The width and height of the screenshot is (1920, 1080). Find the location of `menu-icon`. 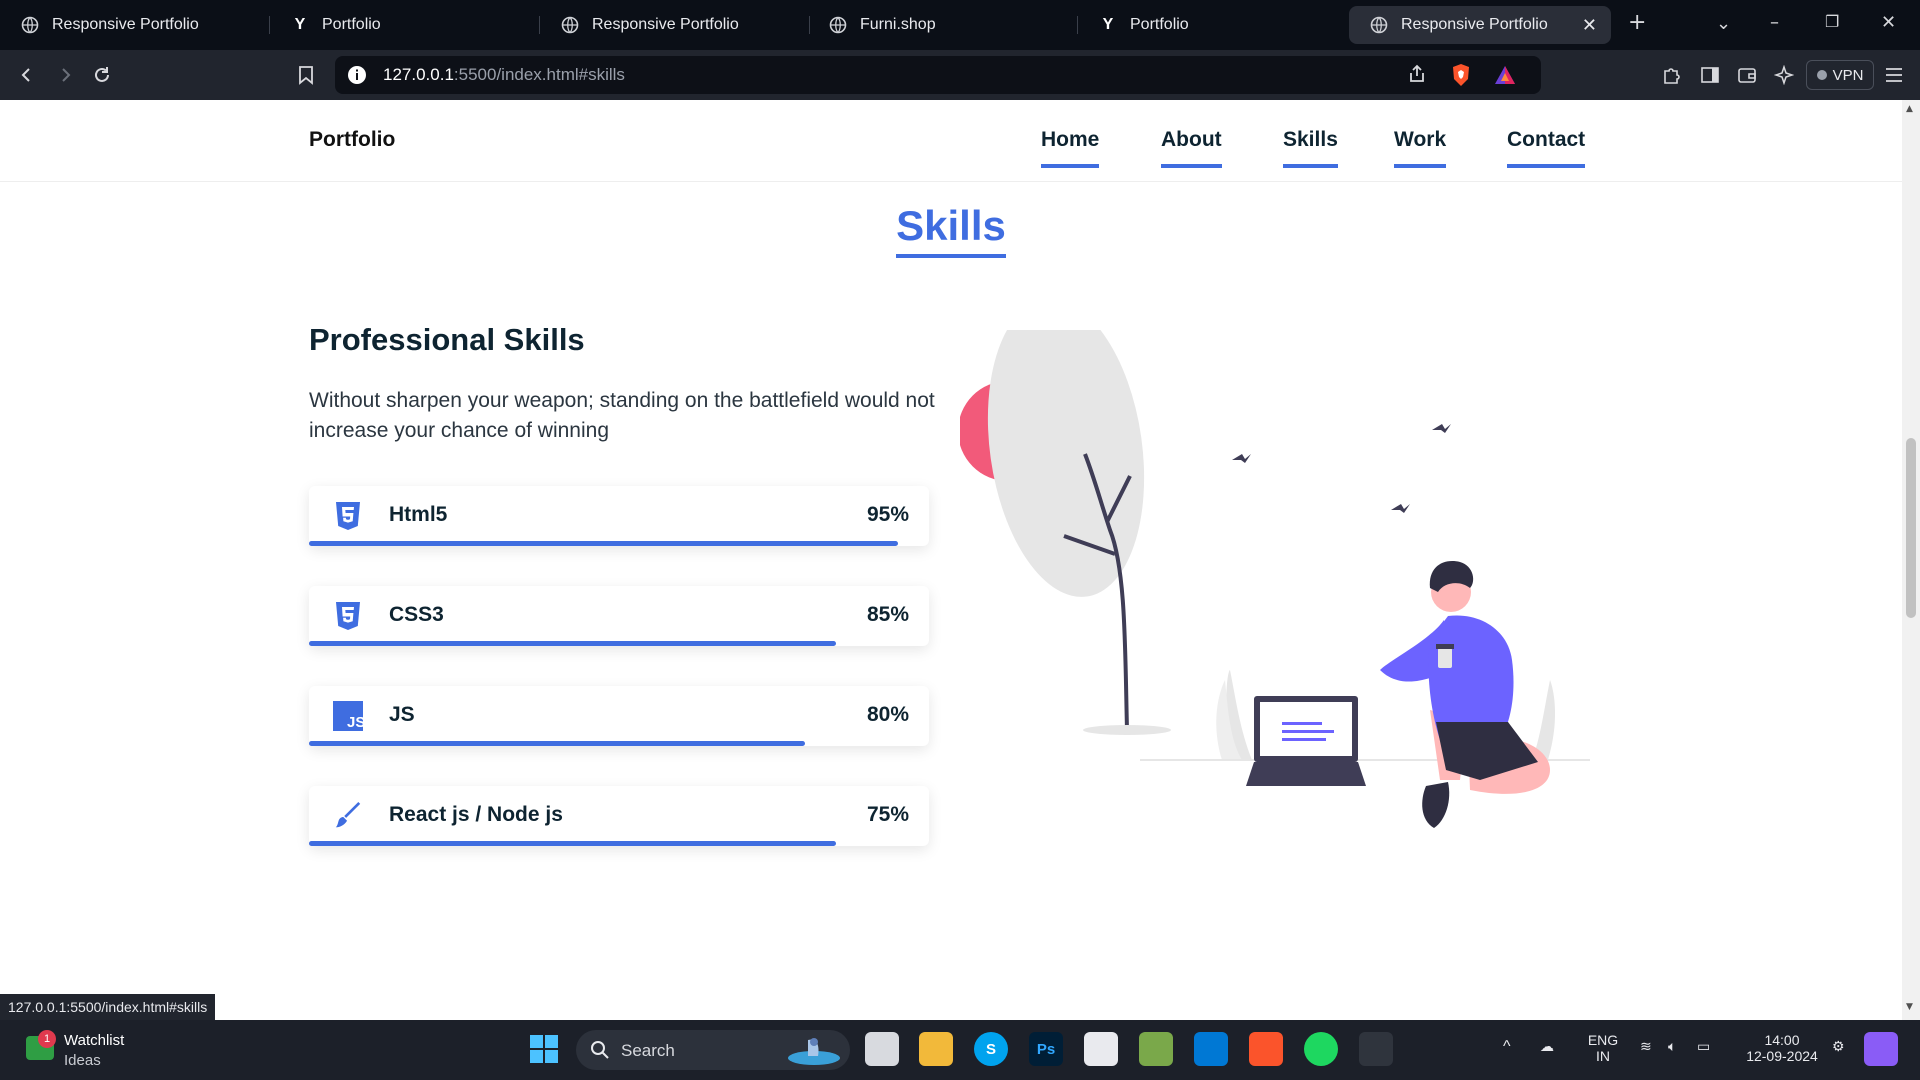

menu-icon is located at coordinates (1894, 75).